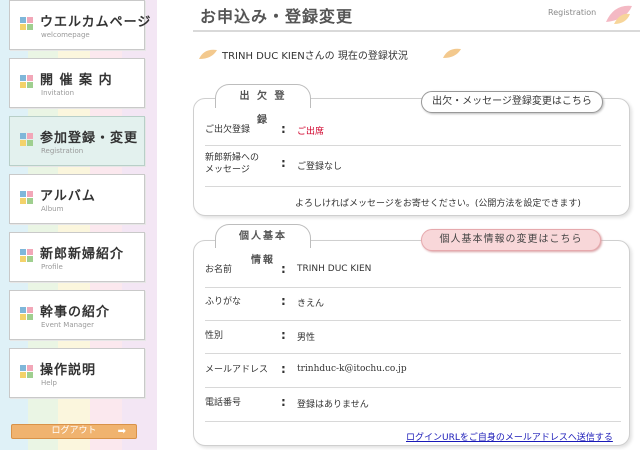  I want to click on message-row: 新郎新婦への メッセージ : ご登録なし, so click(413, 165).